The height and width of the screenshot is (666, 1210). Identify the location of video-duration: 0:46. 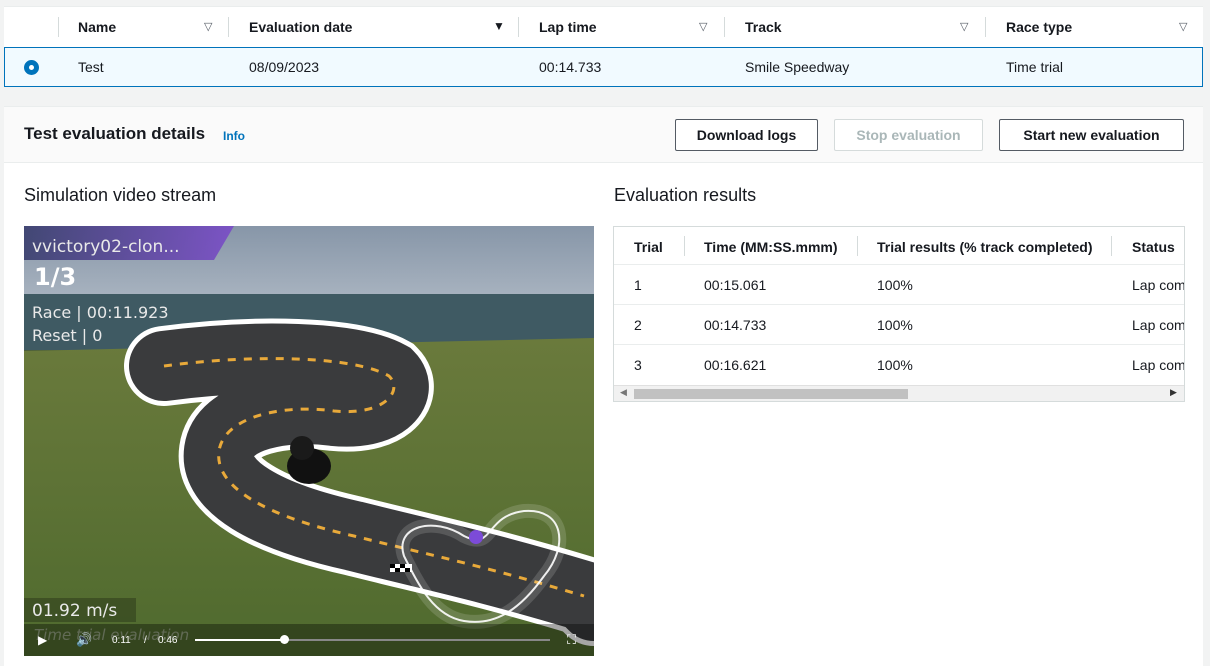
(168, 640).